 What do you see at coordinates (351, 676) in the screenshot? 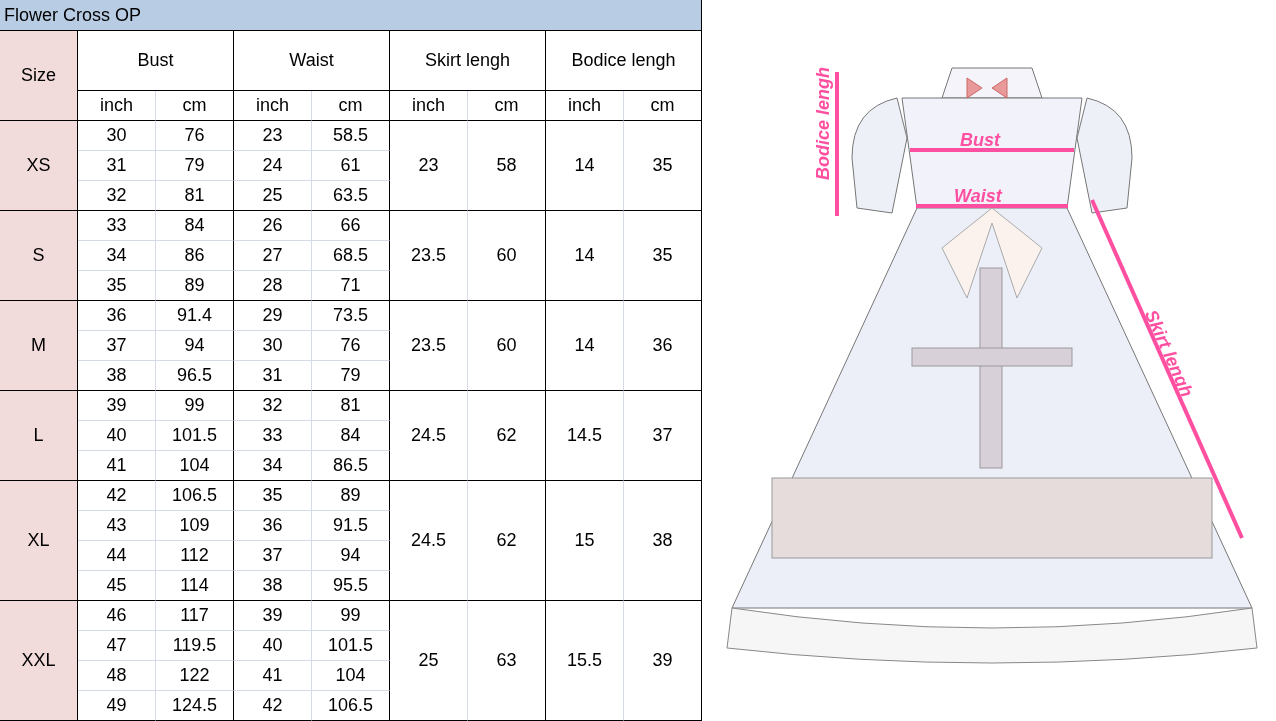
I see `table-cell: 104` at bounding box center [351, 676].